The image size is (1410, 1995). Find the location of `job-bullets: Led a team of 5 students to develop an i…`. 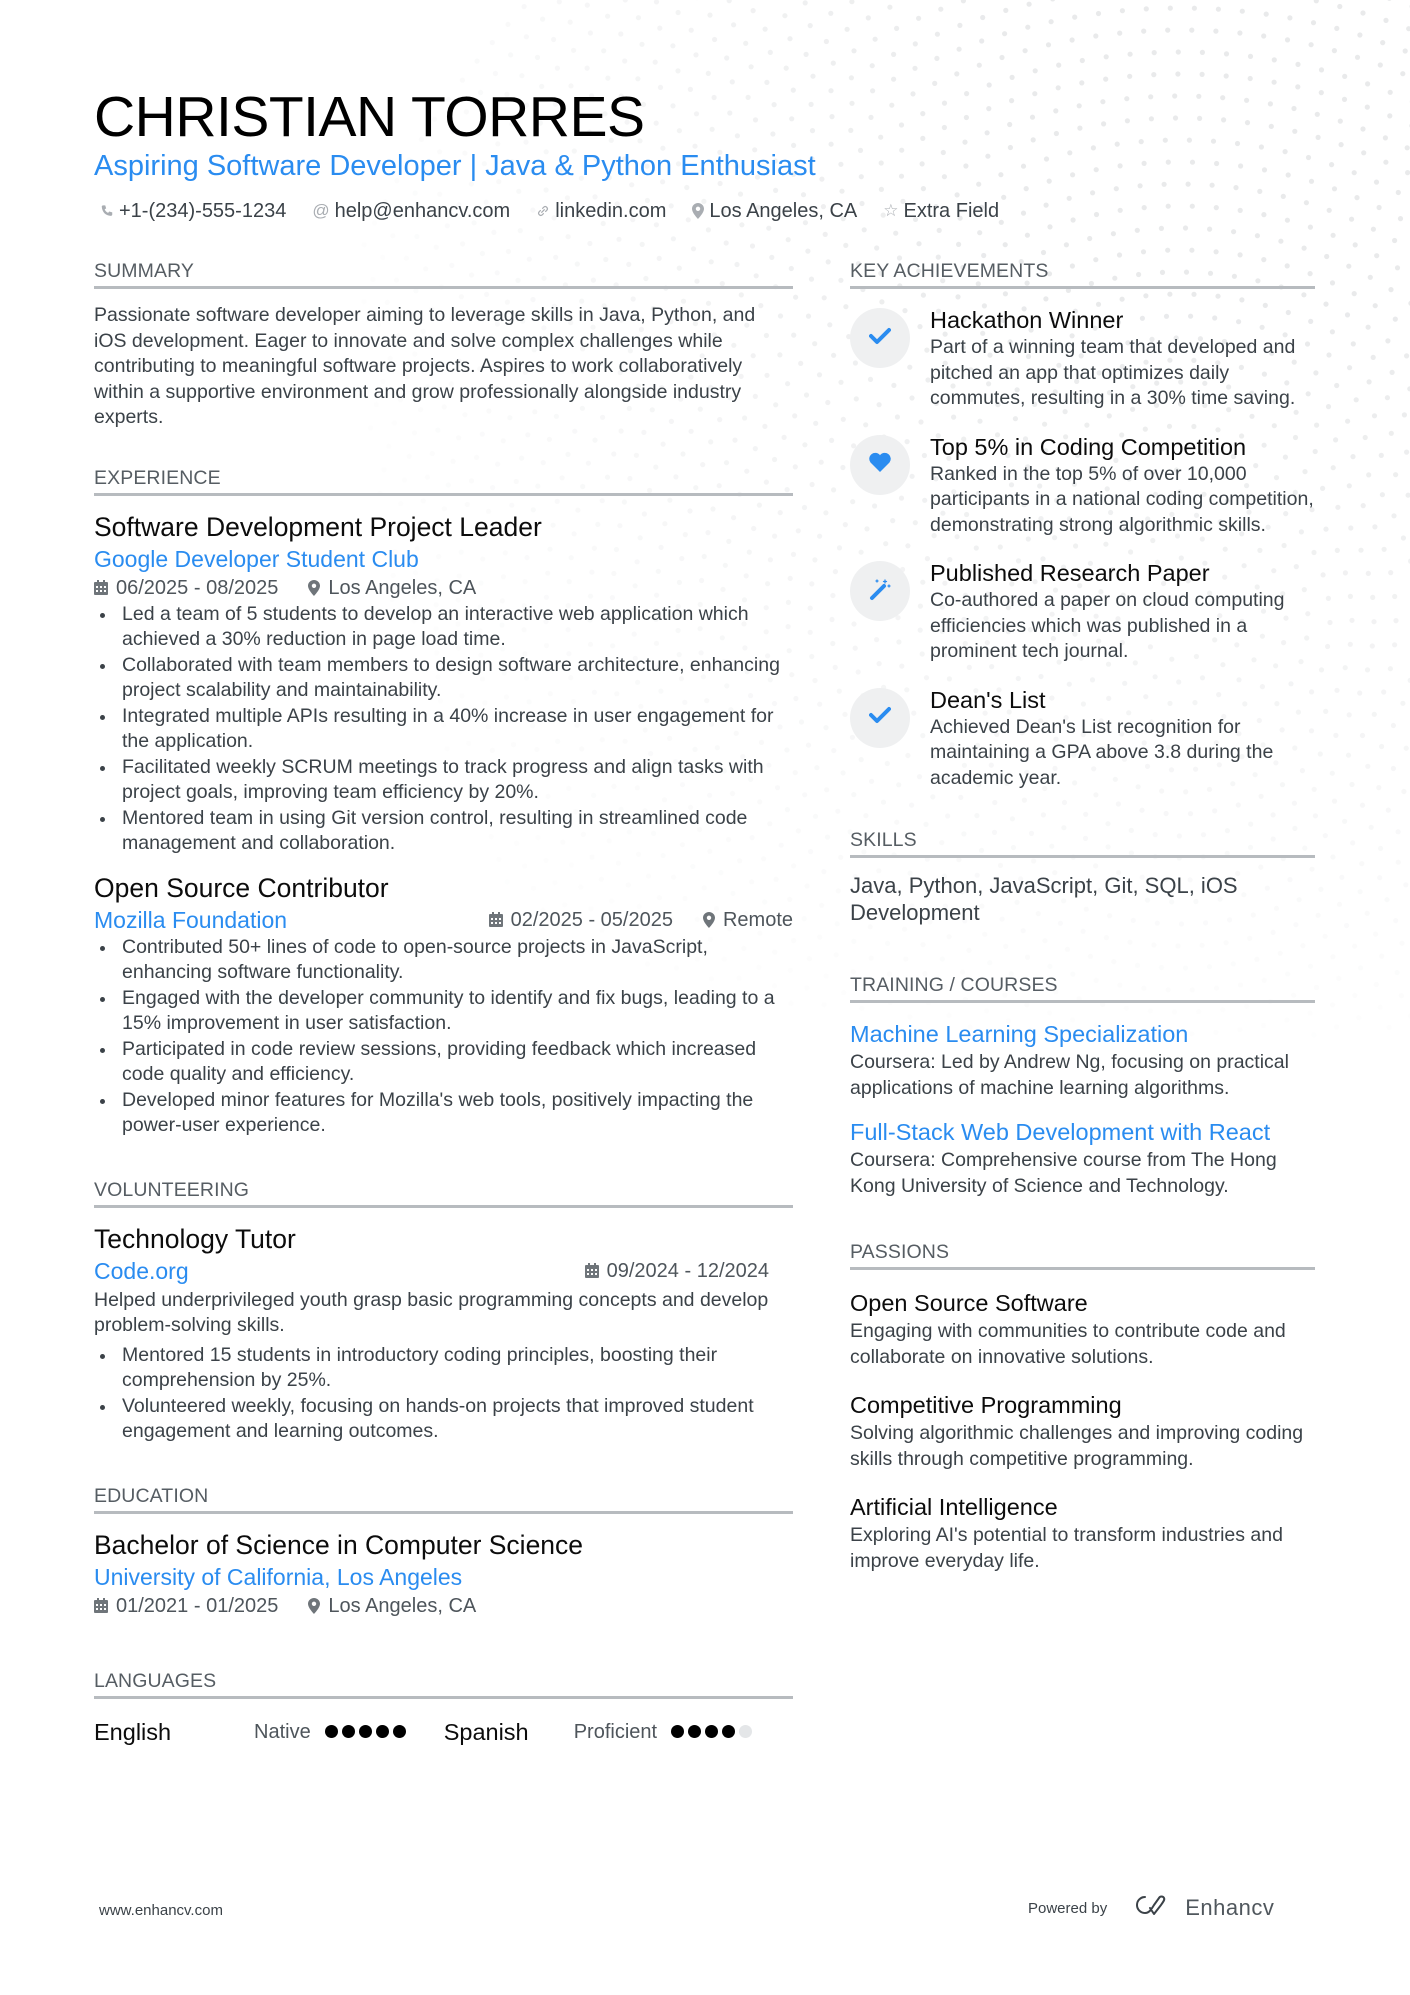

job-bullets: Led a team of 5 students to develop an i… is located at coordinates (443, 729).